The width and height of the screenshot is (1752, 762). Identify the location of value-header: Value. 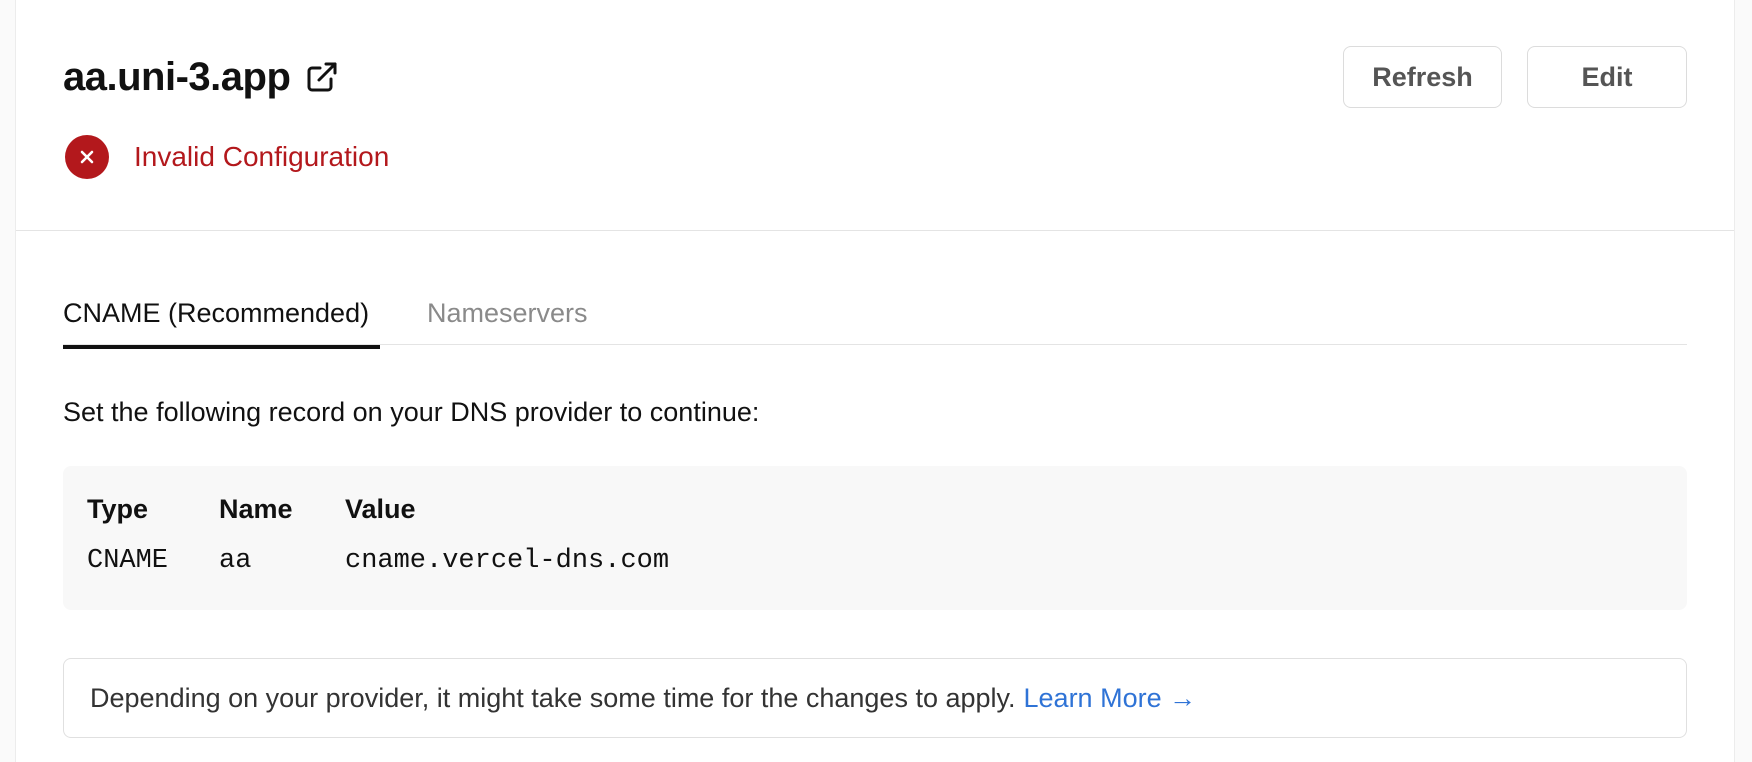
(380, 509).